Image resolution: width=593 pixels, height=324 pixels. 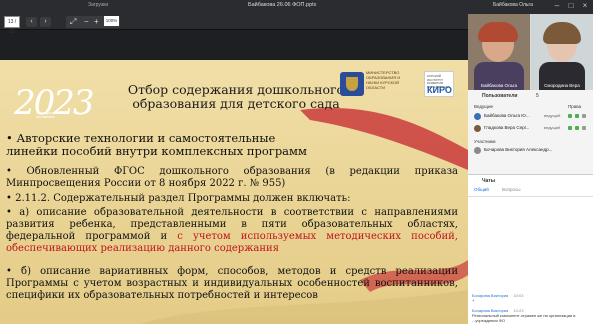 I want to click on participant-row: Гладкова Вера Серг... ведущий, so click(x=531, y=128).